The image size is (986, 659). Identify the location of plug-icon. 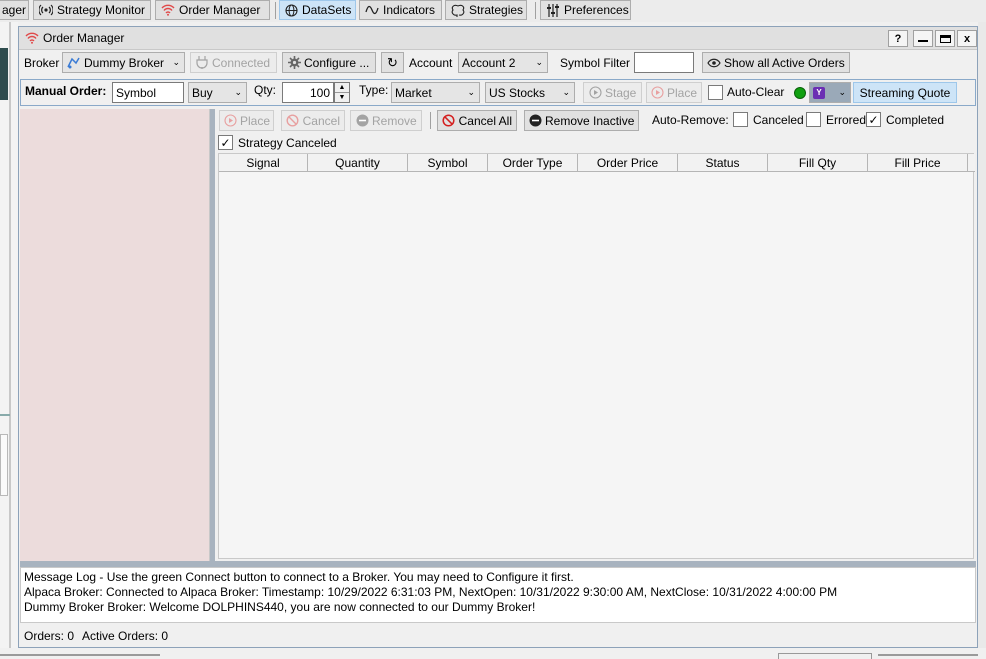
(202, 63).